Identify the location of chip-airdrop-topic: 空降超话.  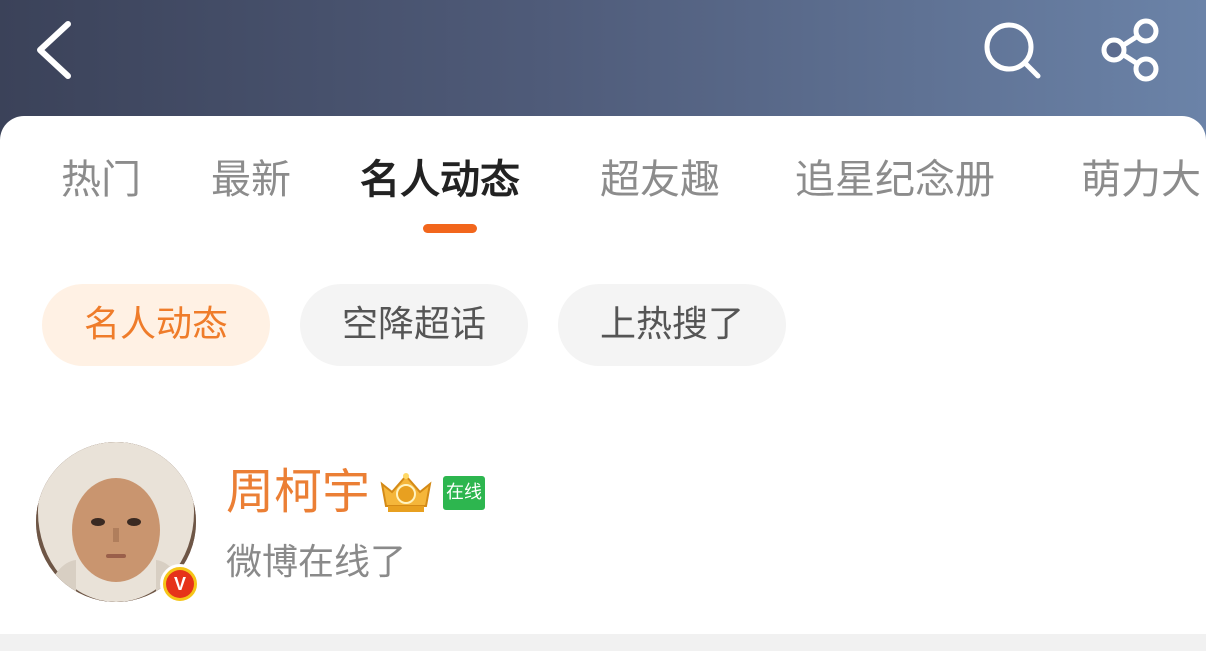
(414, 325).